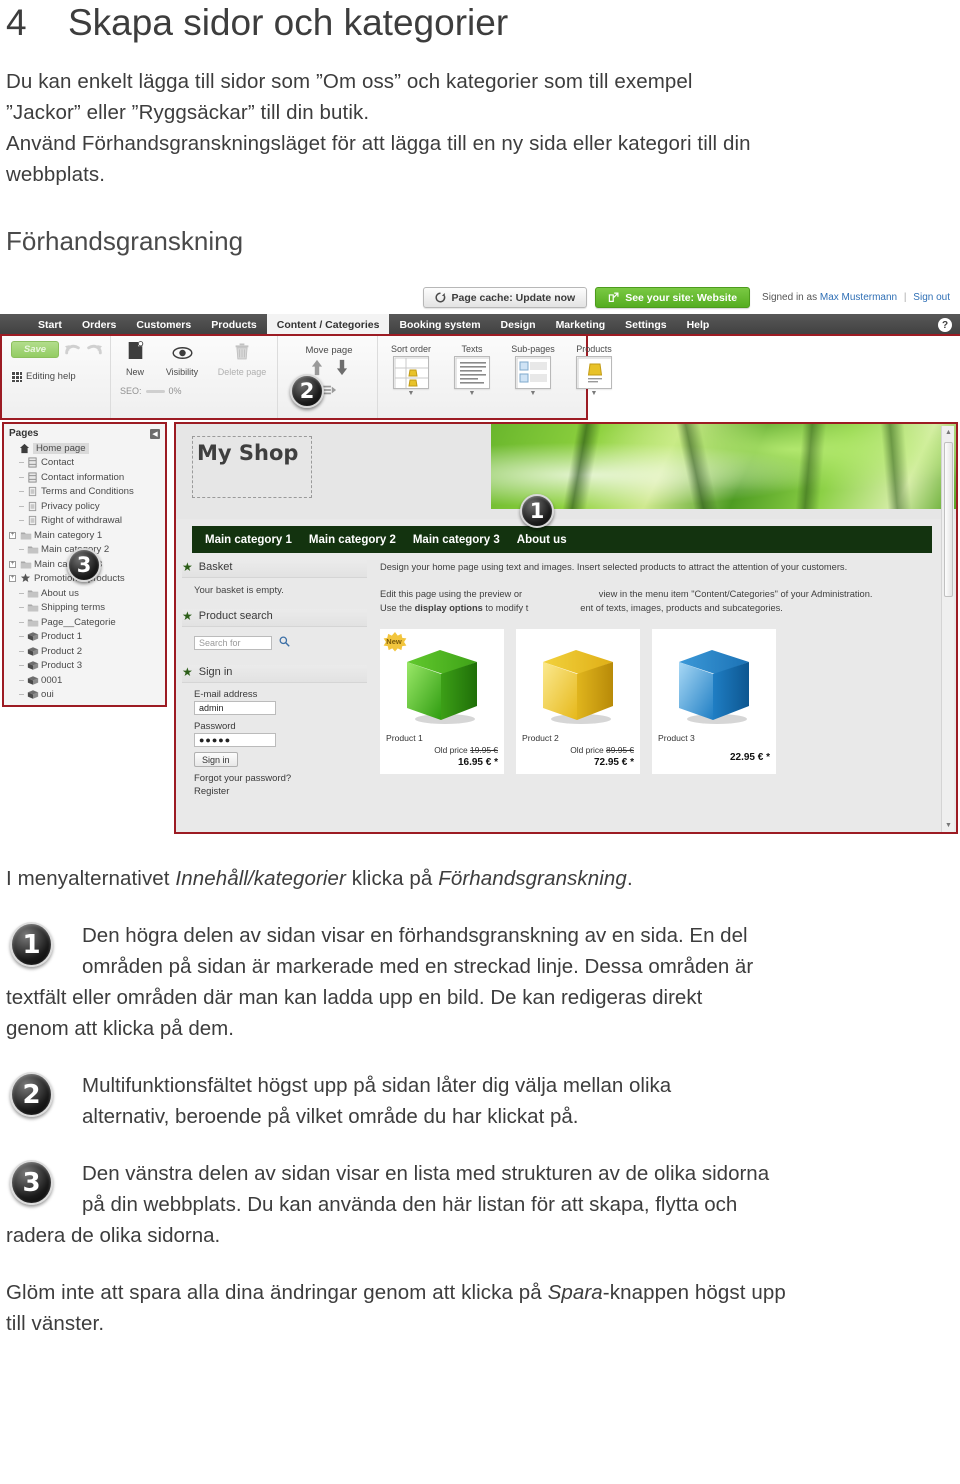 The height and width of the screenshot is (1484, 960). What do you see at coordinates (84, 535) in the screenshot?
I see `tree-node: + Main category 1` at bounding box center [84, 535].